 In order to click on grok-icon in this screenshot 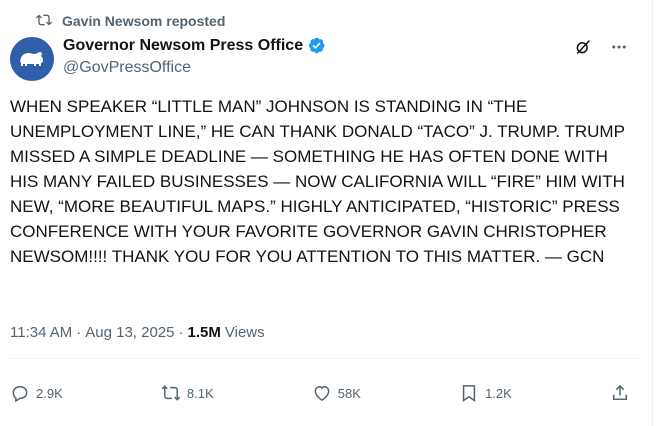, I will do `click(583, 47)`.